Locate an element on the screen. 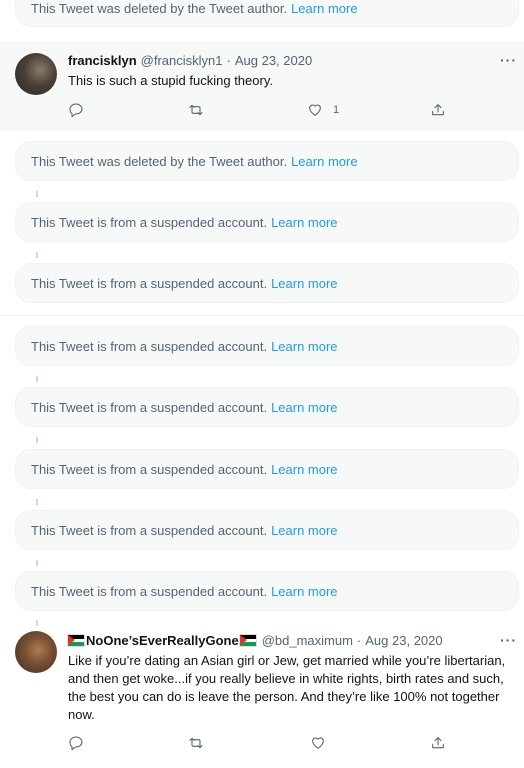  tweet-actions is located at coordinates (262, 743).